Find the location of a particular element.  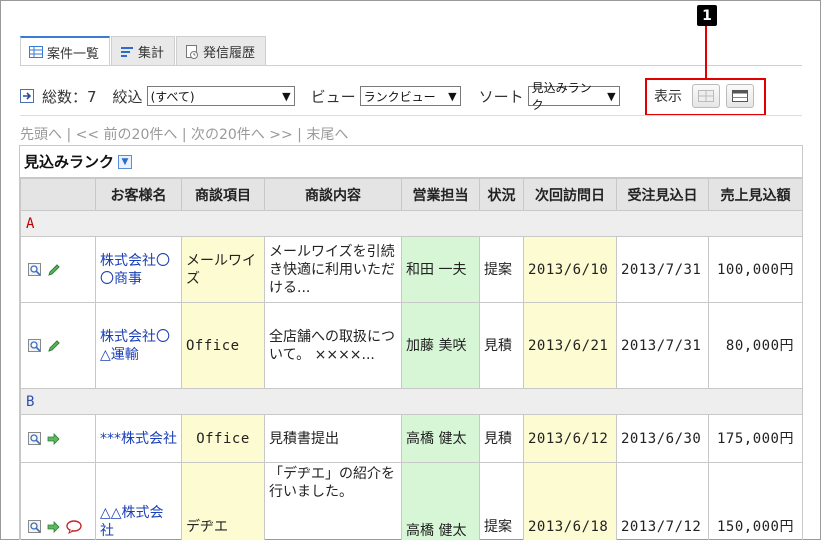

list-view-button is located at coordinates (740, 96).